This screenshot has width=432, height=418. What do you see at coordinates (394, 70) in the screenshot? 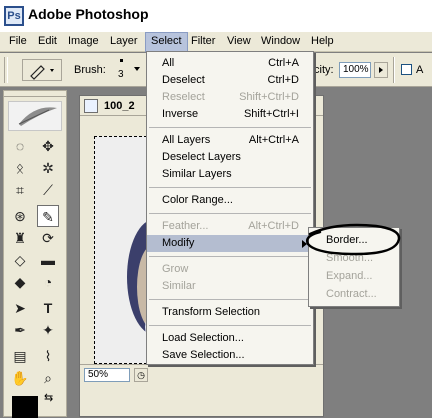
I see `divider` at bounding box center [394, 70].